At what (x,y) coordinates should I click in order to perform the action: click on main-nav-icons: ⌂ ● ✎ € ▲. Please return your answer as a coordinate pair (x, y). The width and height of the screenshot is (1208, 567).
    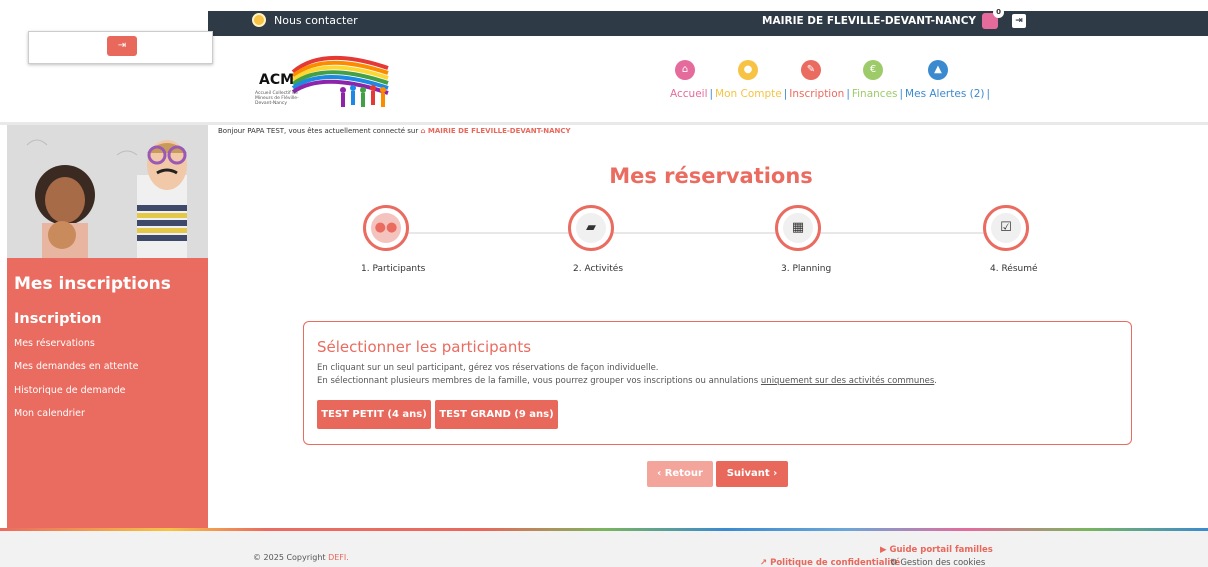
    Looking at the image, I should click on (808, 73).